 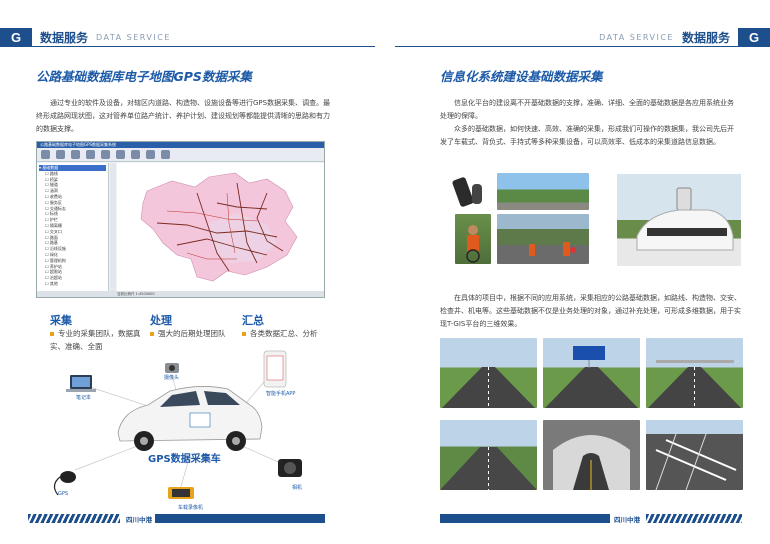 I want to click on render-tunnel, so click(x=591, y=455).